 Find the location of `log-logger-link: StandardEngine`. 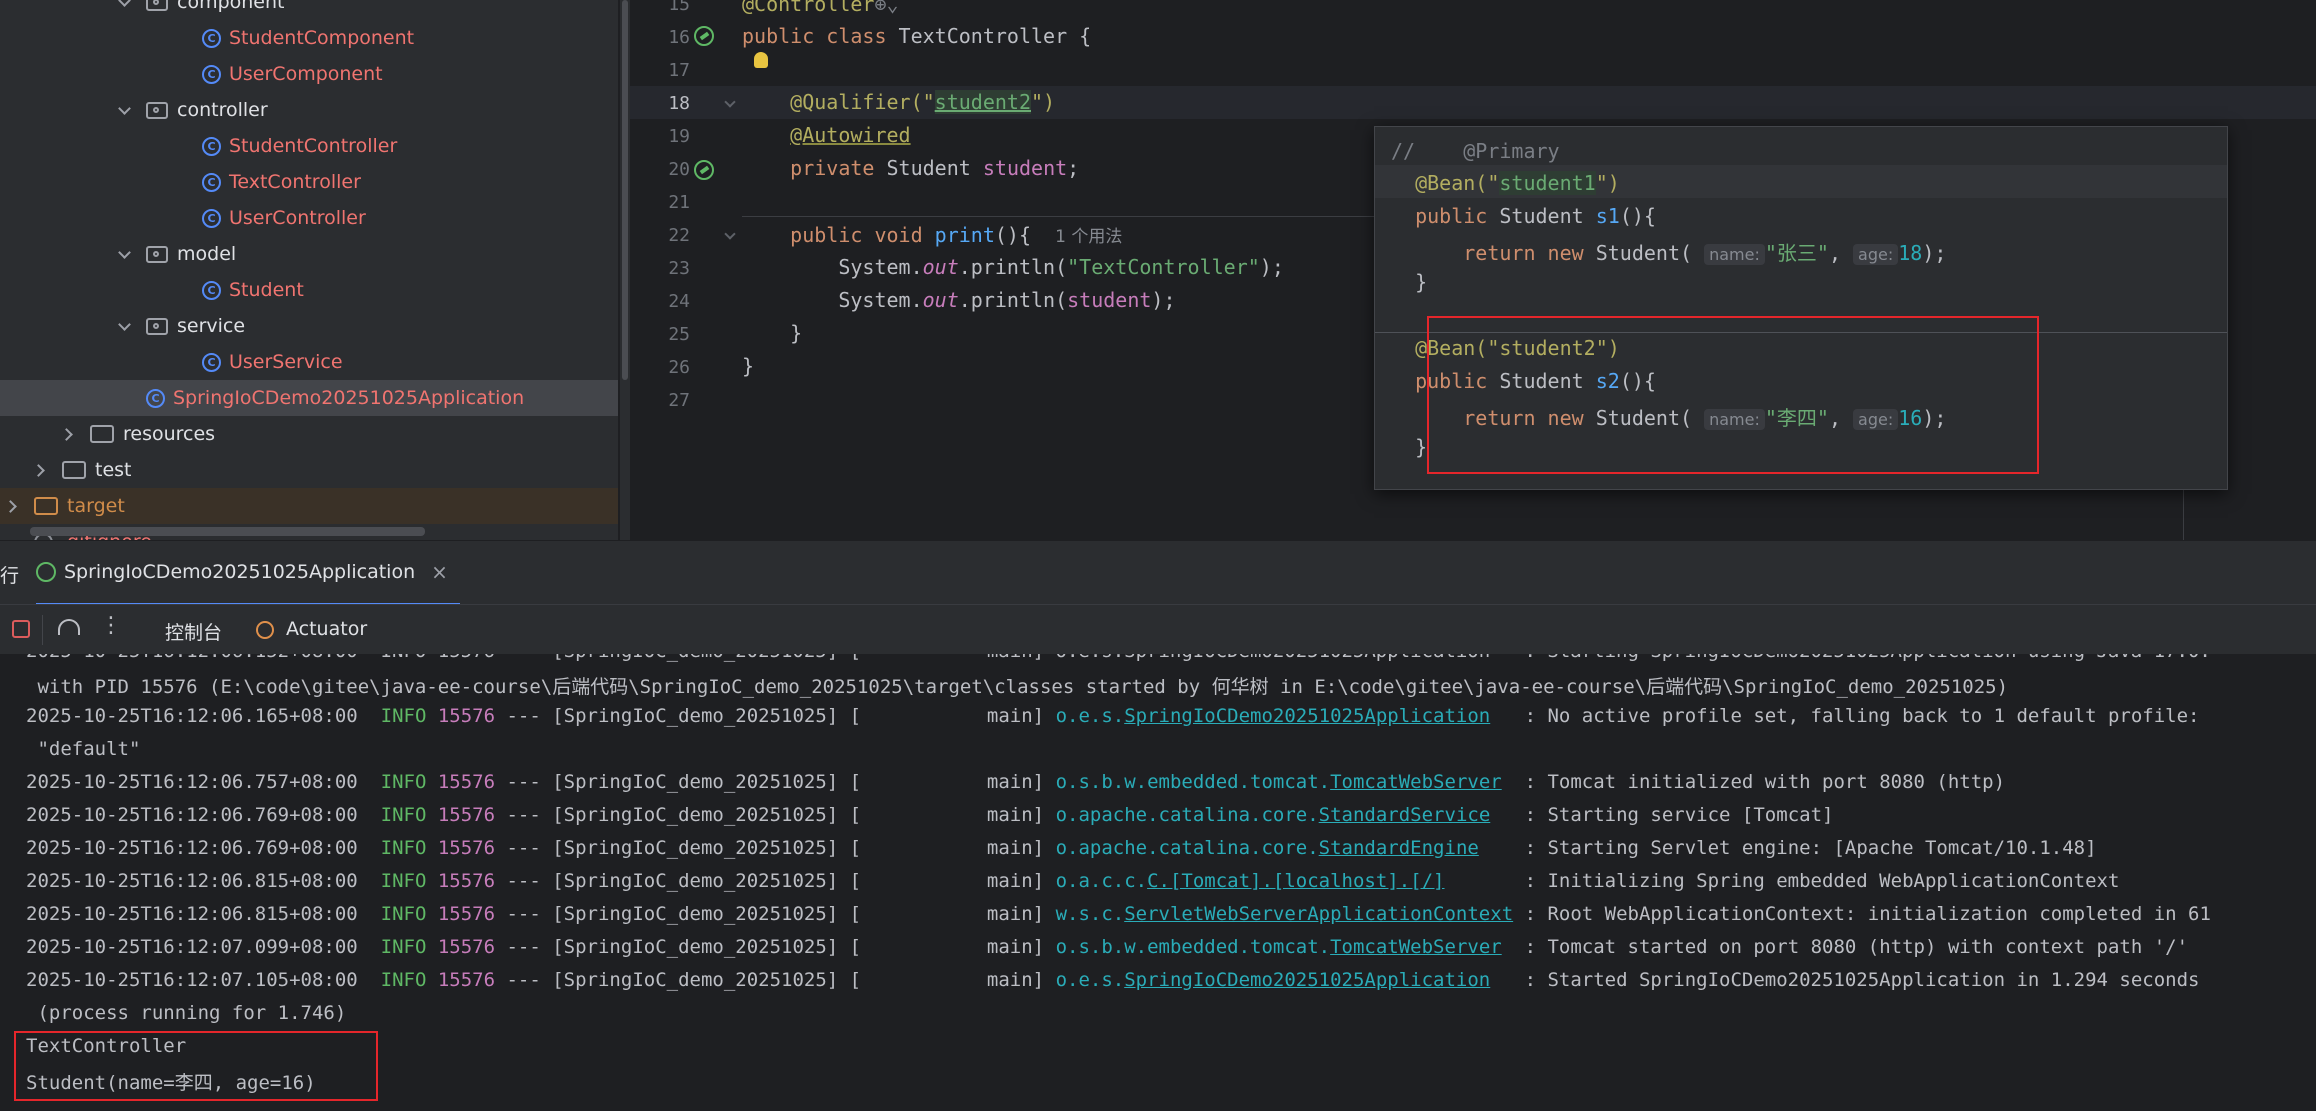

log-logger-link: StandardEngine is located at coordinates (1399, 848).